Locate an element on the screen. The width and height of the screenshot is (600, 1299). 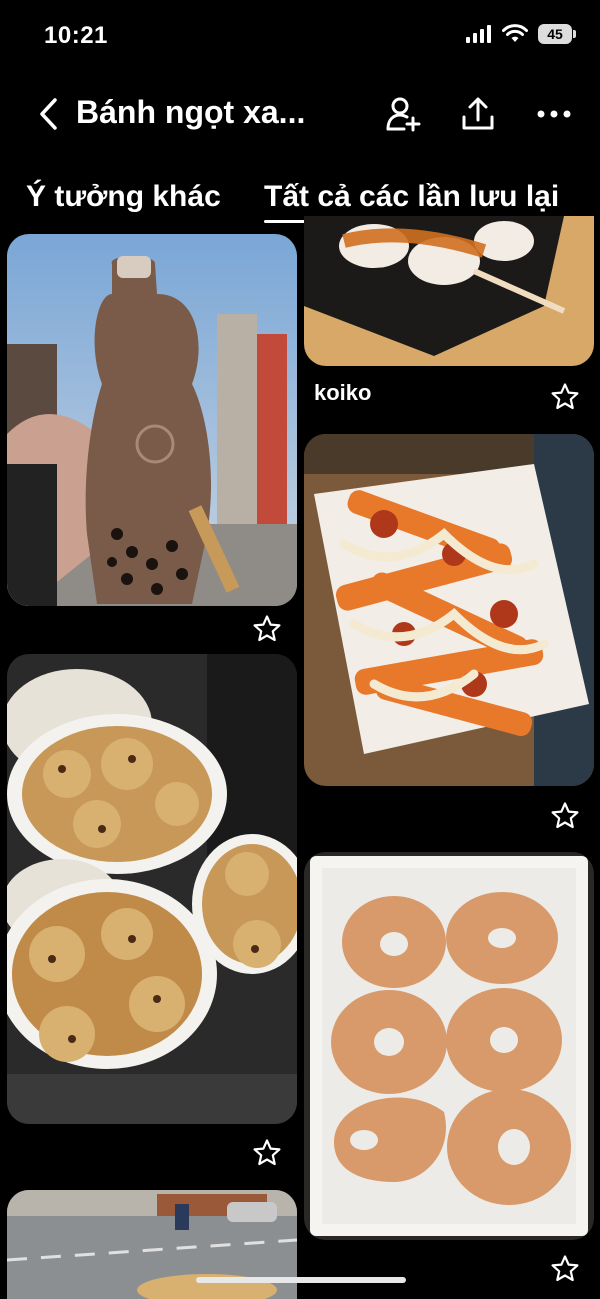
add-collaborator-icon is located at coordinates (403, 114).